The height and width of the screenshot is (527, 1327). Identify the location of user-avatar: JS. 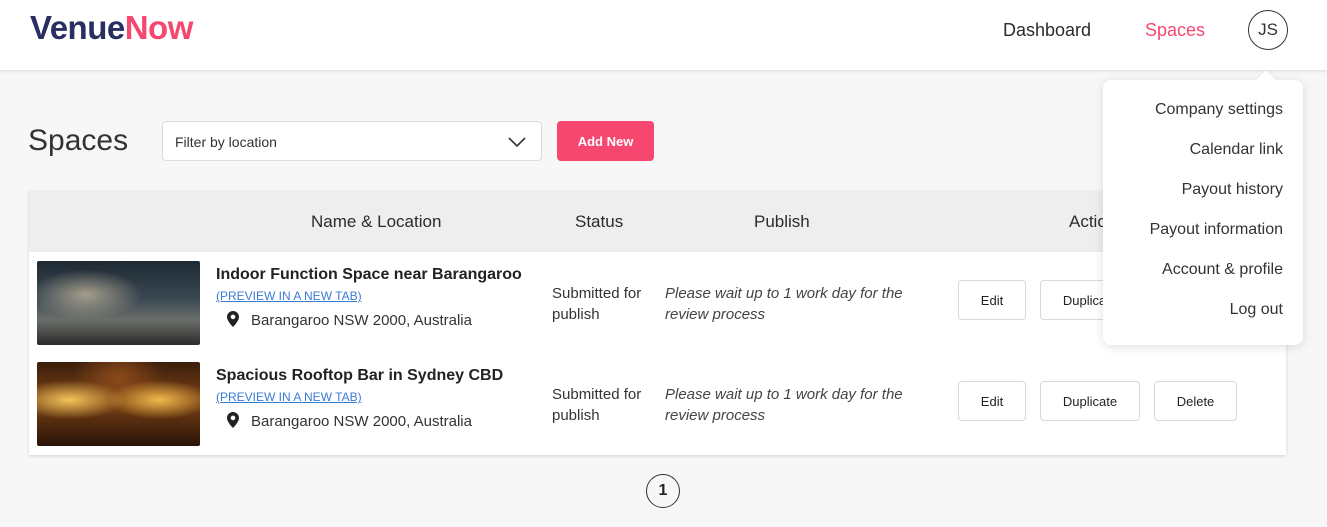
(1268, 30).